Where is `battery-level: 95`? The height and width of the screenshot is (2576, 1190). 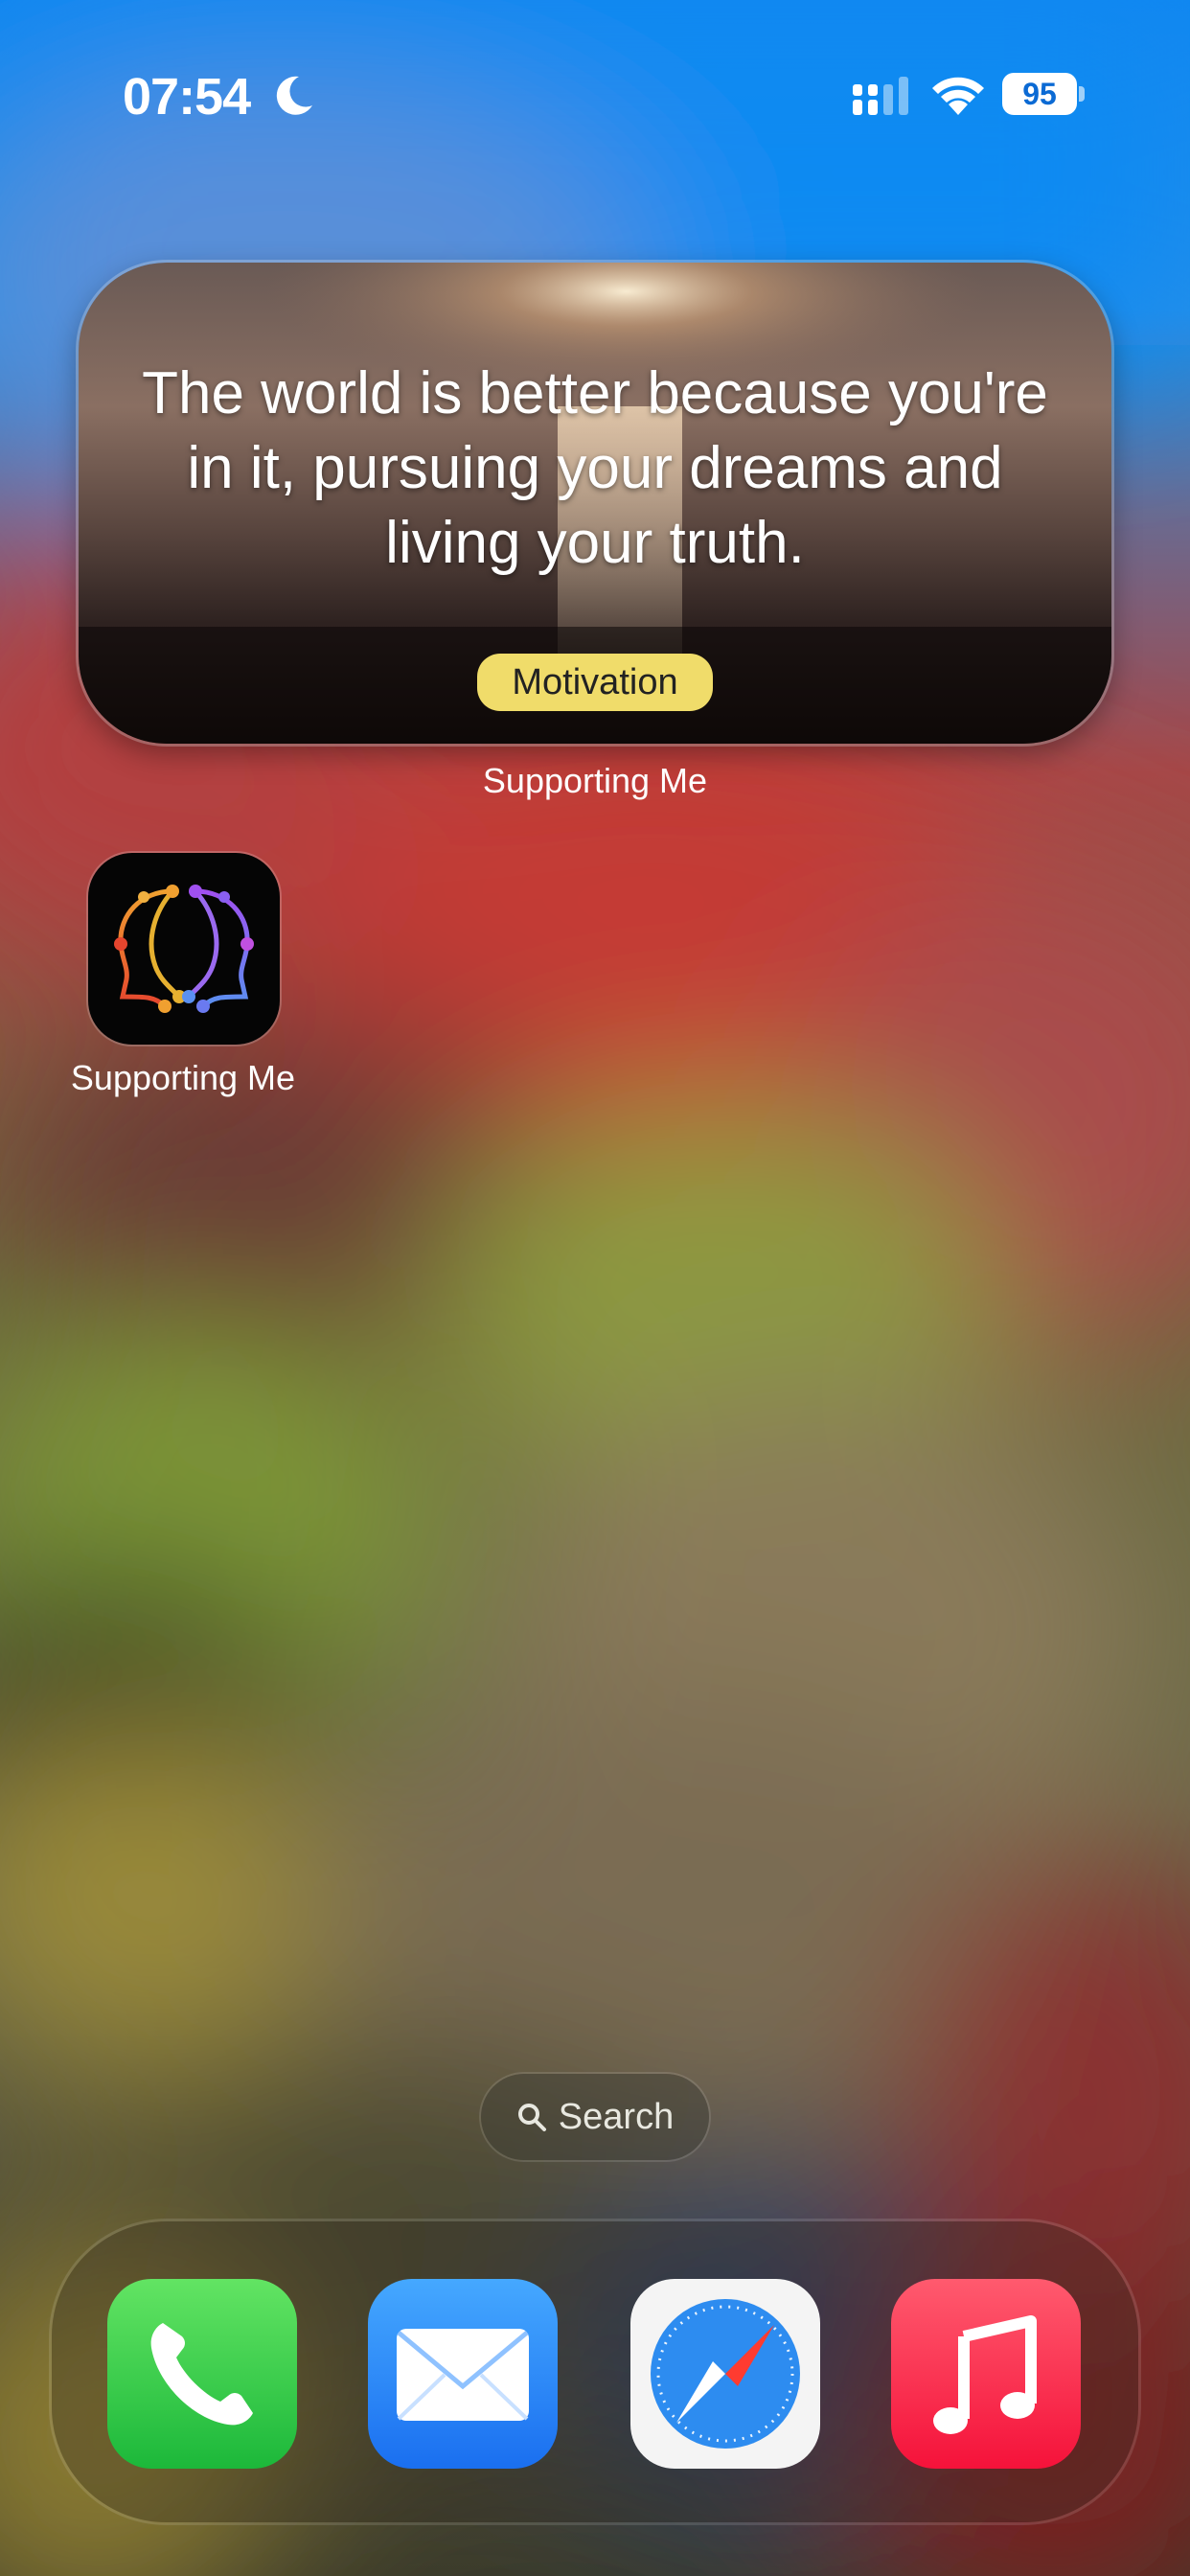 battery-level: 95 is located at coordinates (1039, 94).